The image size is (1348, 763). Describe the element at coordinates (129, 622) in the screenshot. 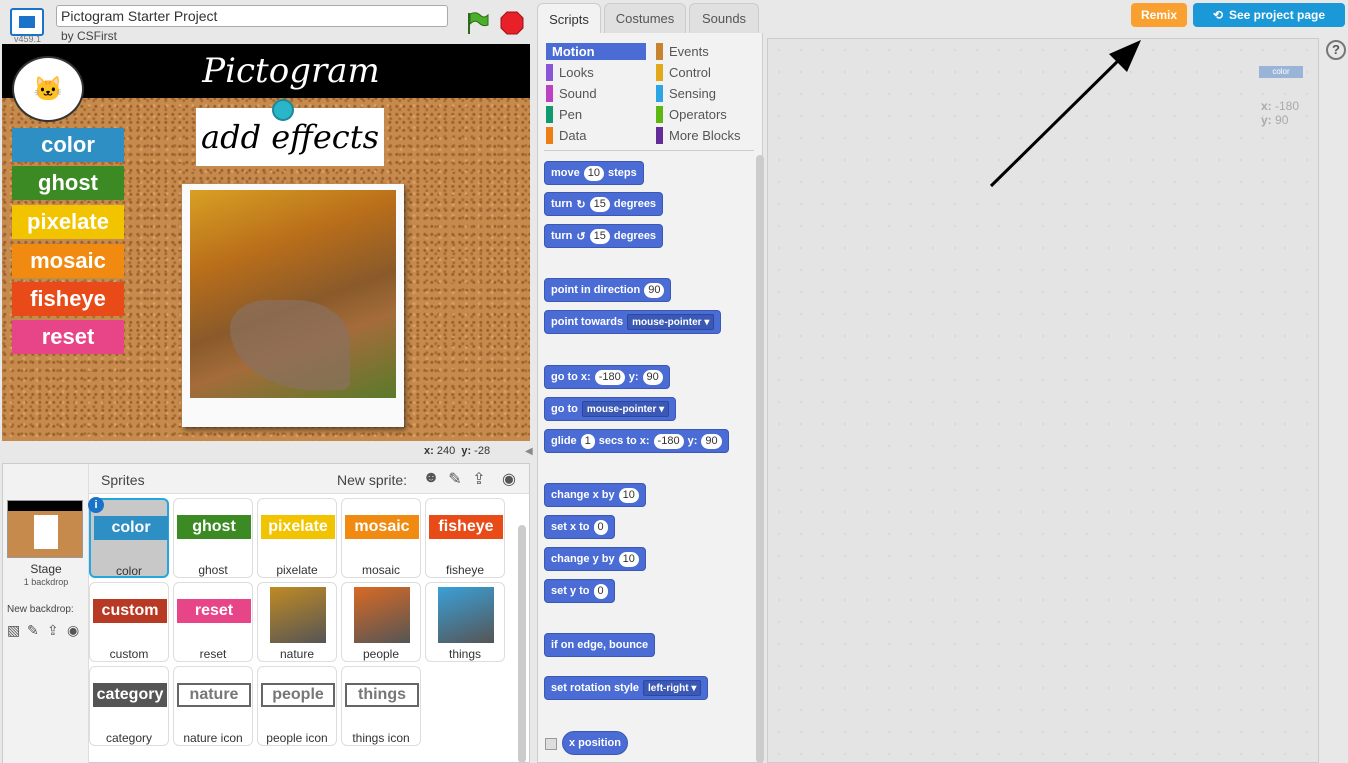

I see `sprite-tile: custom custom` at that location.